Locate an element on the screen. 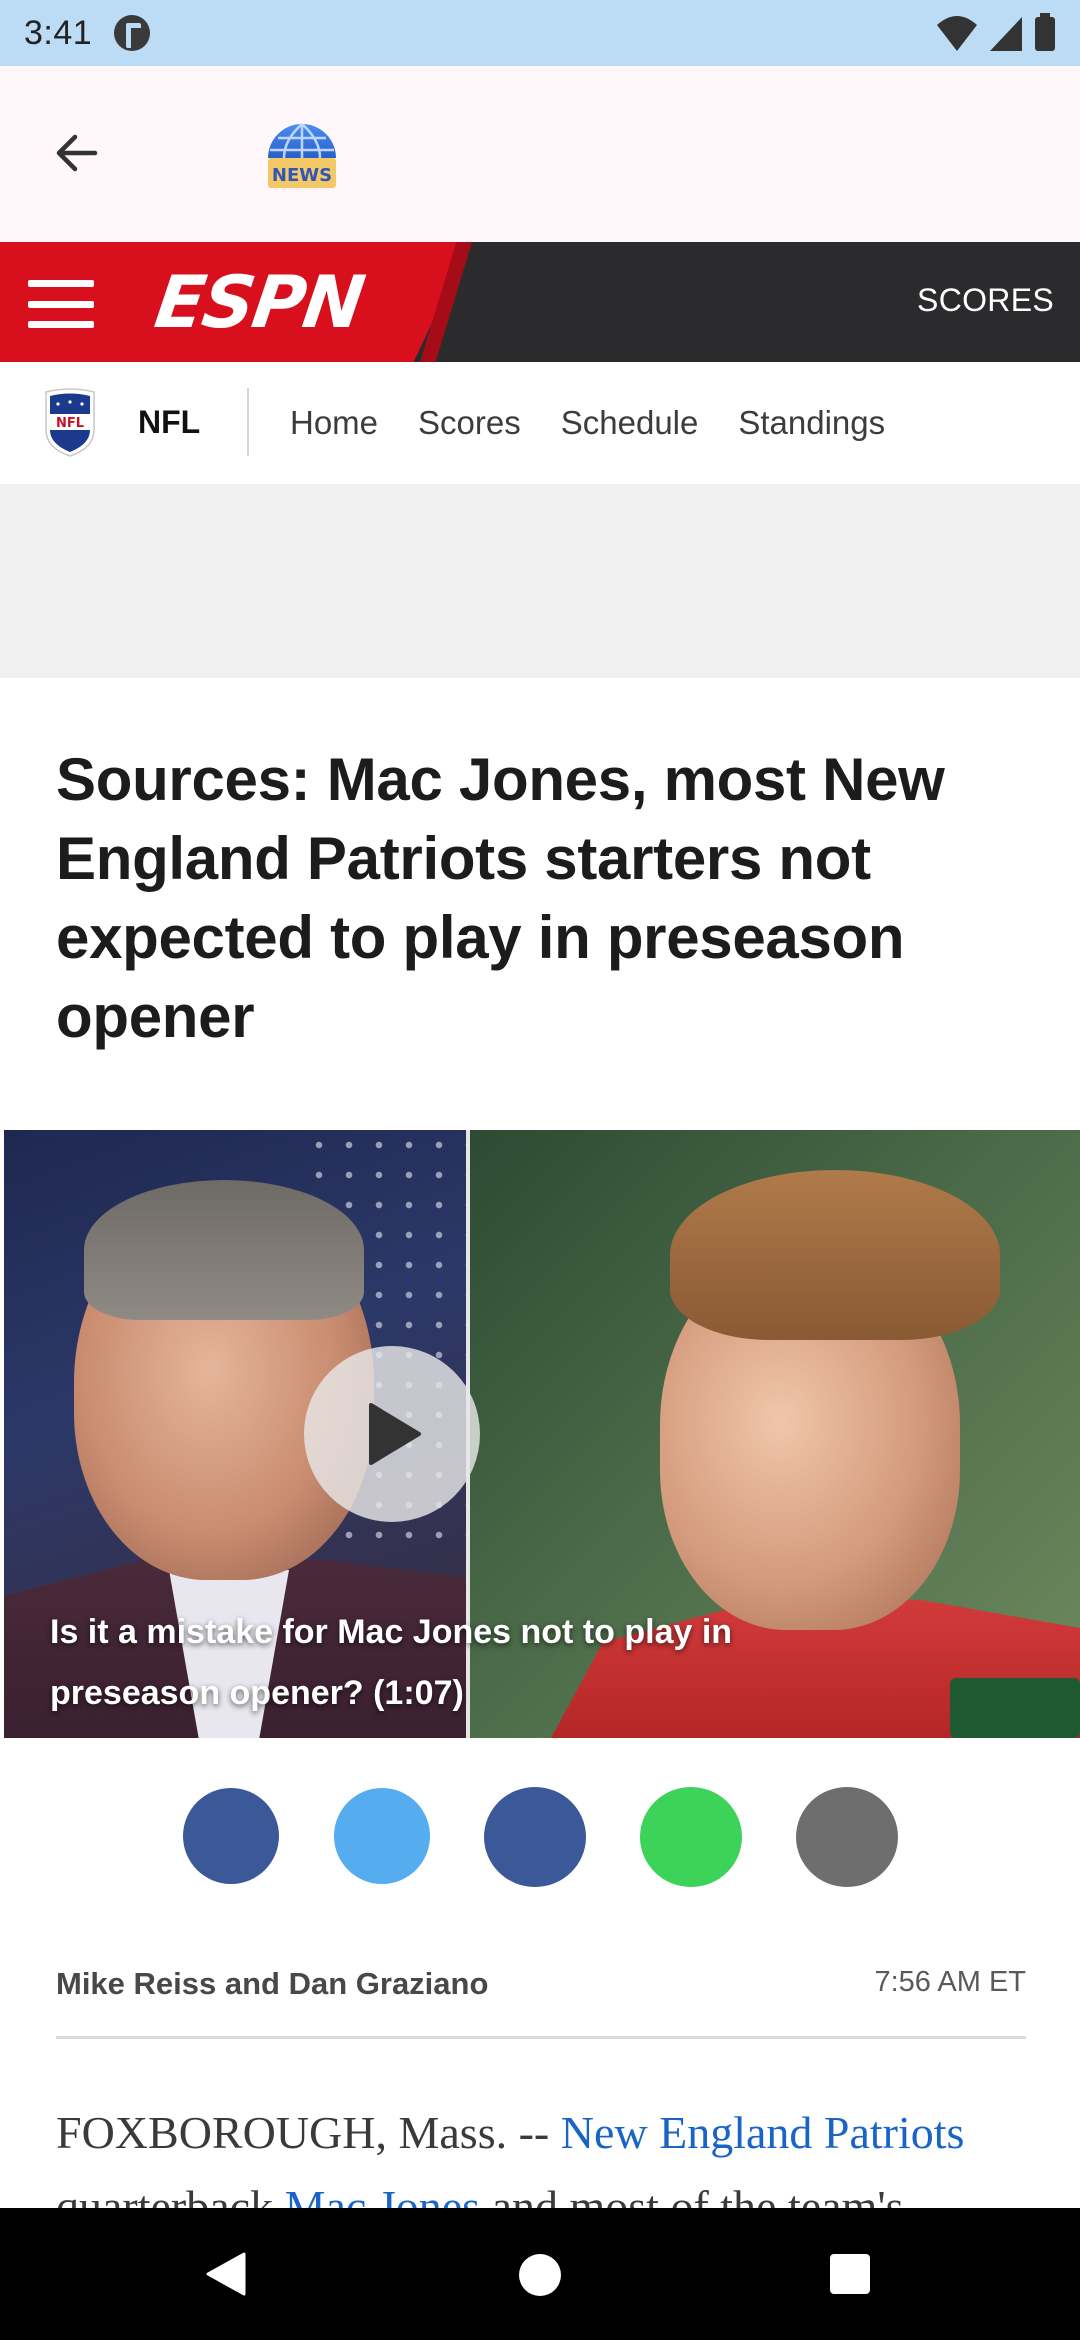 The image size is (1080, 2340). play-button is located at coordinates (392, 1434).